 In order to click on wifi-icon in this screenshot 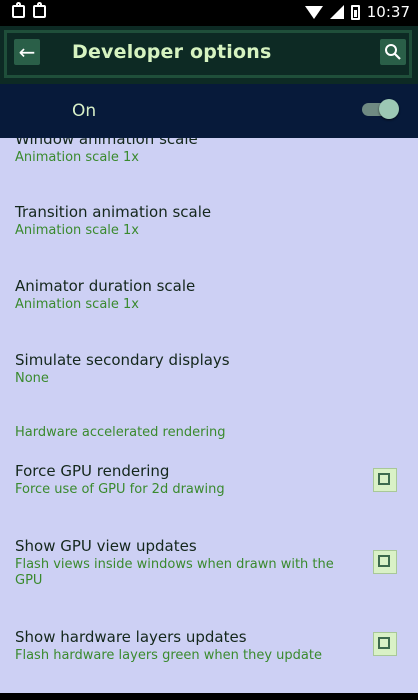, I will do `click(313, 12)`.